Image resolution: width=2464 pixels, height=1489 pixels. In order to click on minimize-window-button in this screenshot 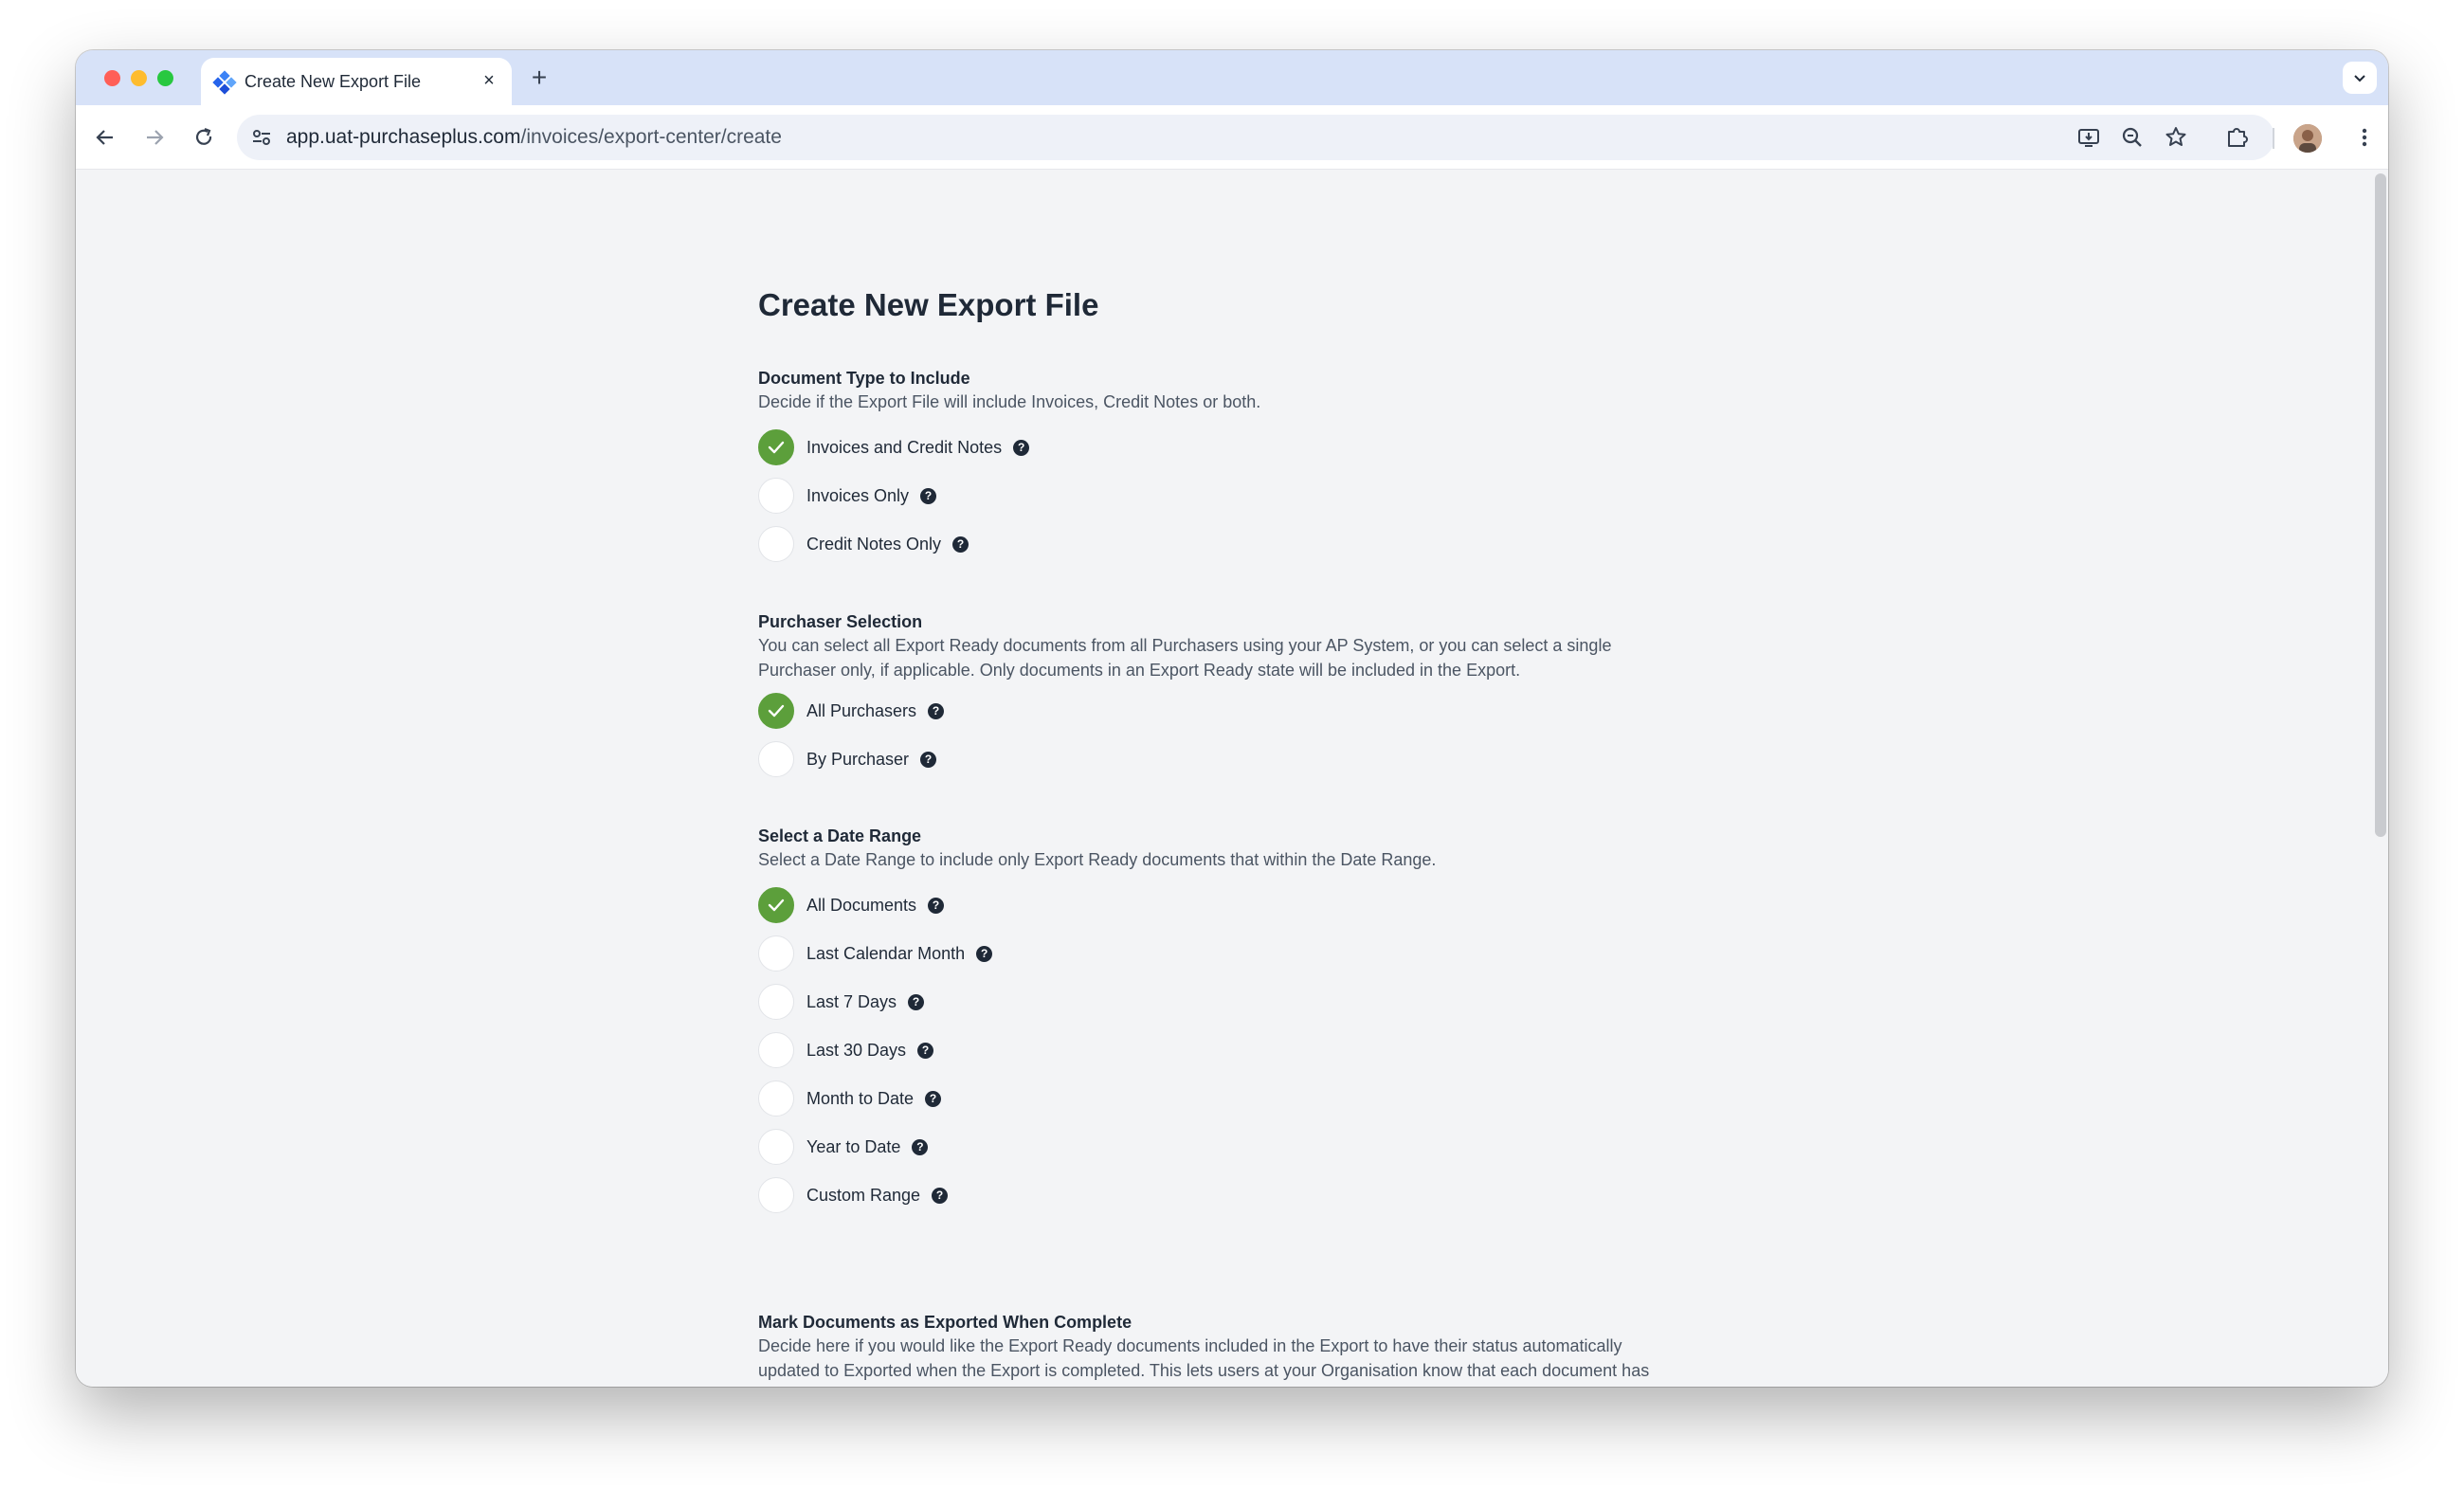, I will do `click(139, 78)`.